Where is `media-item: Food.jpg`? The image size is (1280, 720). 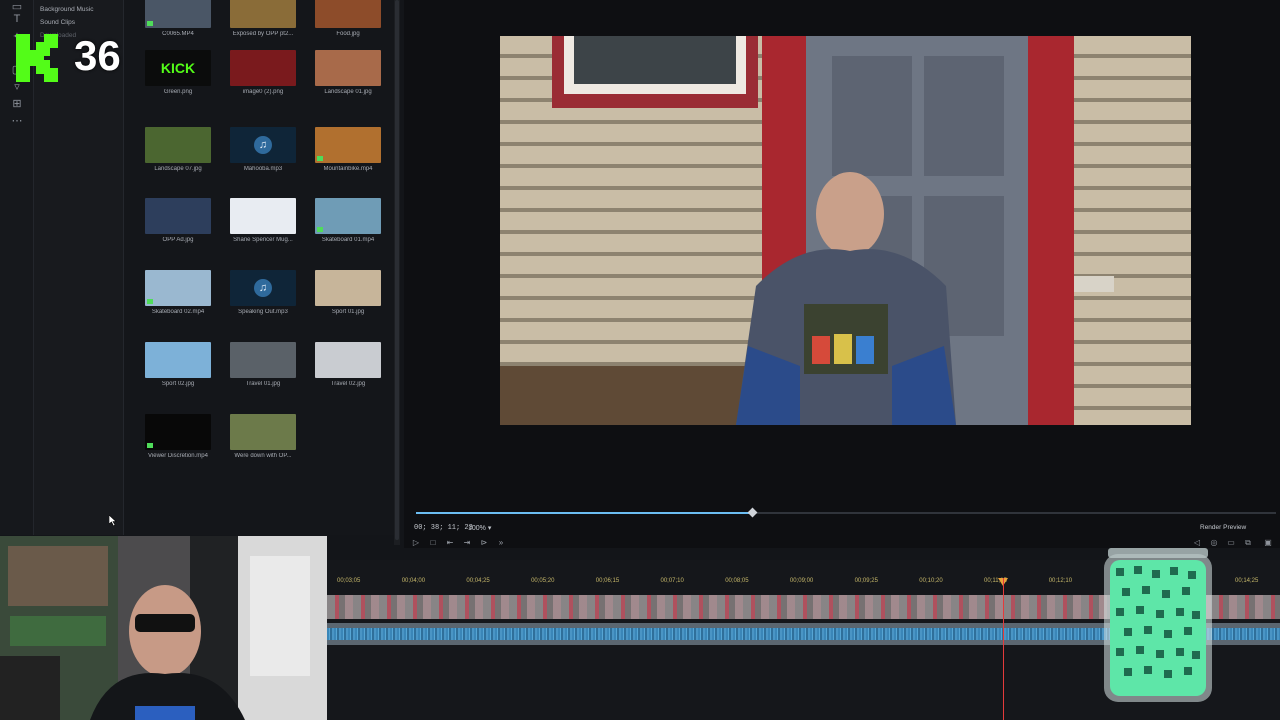 media-item: Food.jpg is located at coordinates (348, 20).